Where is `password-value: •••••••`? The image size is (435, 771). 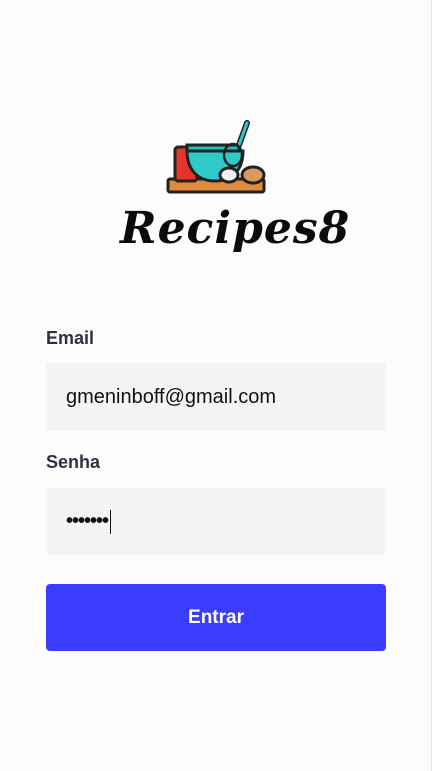 password-value: ••••••• is located at coordinates (87, 521).